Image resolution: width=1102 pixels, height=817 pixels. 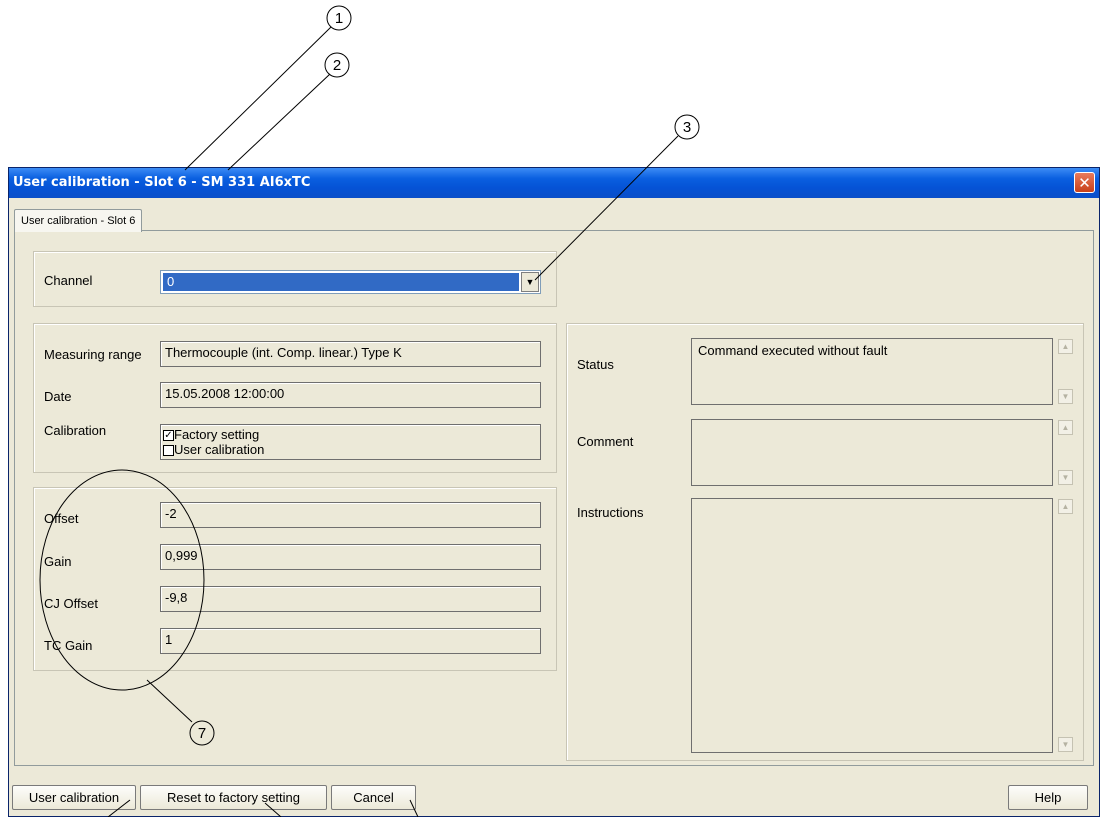 I want to click on channel-select: 0 ▼, so click(x=350, y=282).